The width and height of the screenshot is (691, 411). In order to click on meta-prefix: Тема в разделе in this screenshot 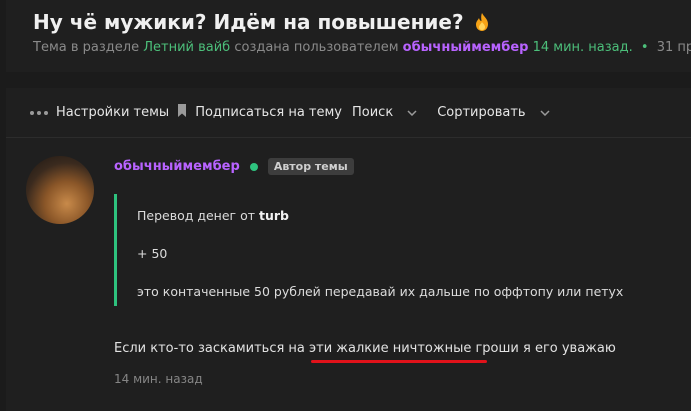, I will do `click(86, 47)`.